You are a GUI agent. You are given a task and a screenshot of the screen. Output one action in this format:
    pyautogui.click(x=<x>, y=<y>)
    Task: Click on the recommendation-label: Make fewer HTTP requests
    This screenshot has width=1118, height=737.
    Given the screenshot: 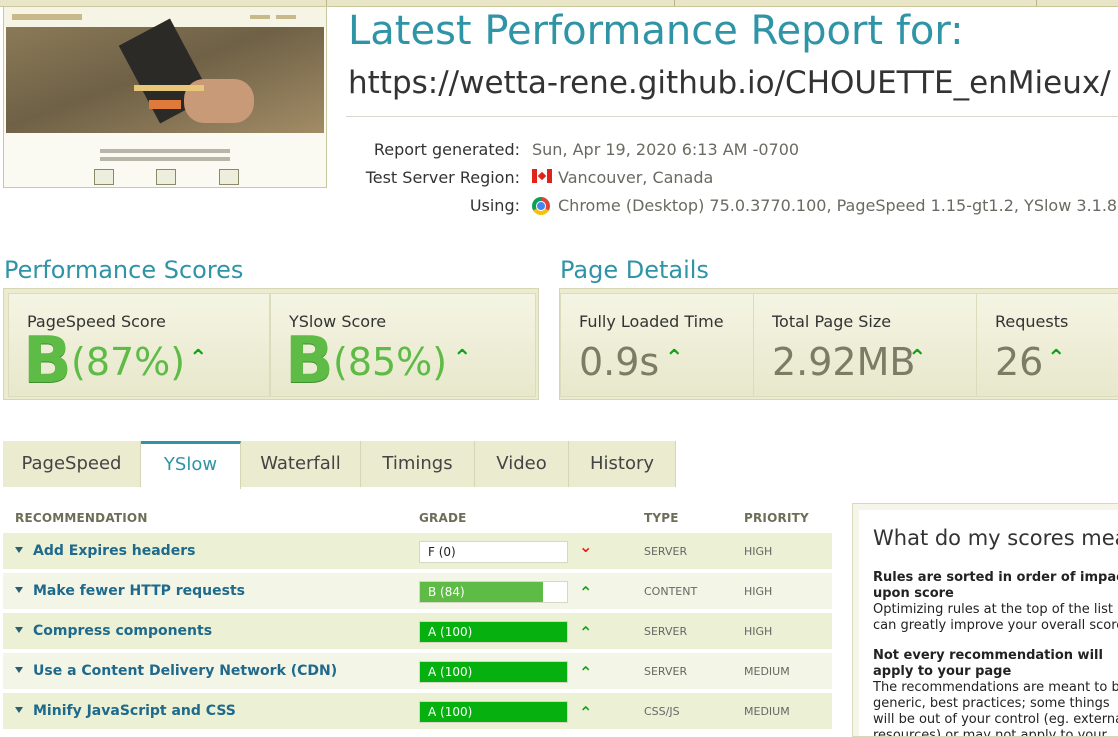 What is the action you would take?
    pyautogui.click(x=139, y=591)
    